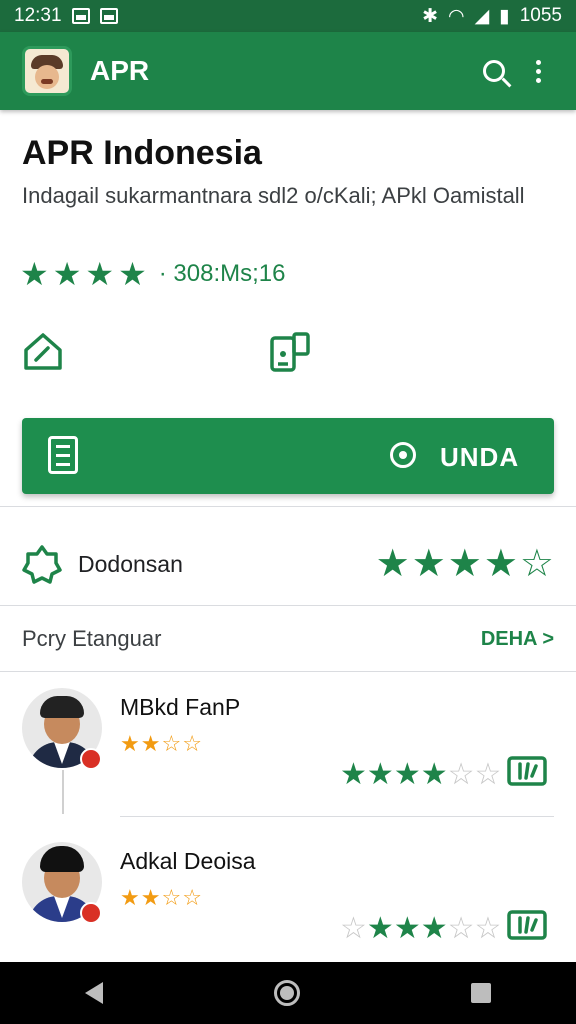  Describe the element at coordinates (92, 638) in the screenshot. I see `reviews-title: Pcry Etanguar` at that location.